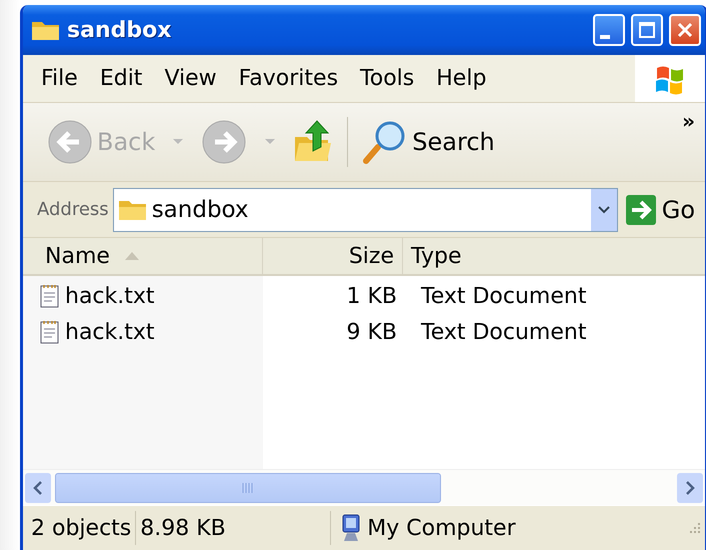  I want to click on horizontal-scrollbar, so click(364, 487).